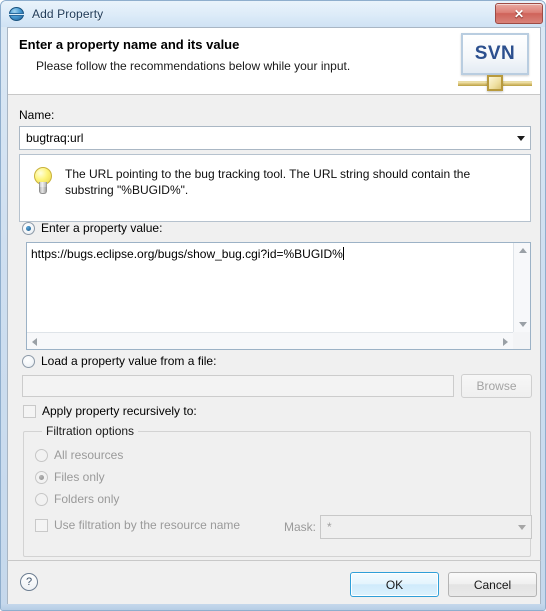 The width and height of the screenshot is (546, 611). Describe the element at coordinates (129, 361) in the screenshot. I see `load-from-file-label: Load a property value from a file:` at that location.